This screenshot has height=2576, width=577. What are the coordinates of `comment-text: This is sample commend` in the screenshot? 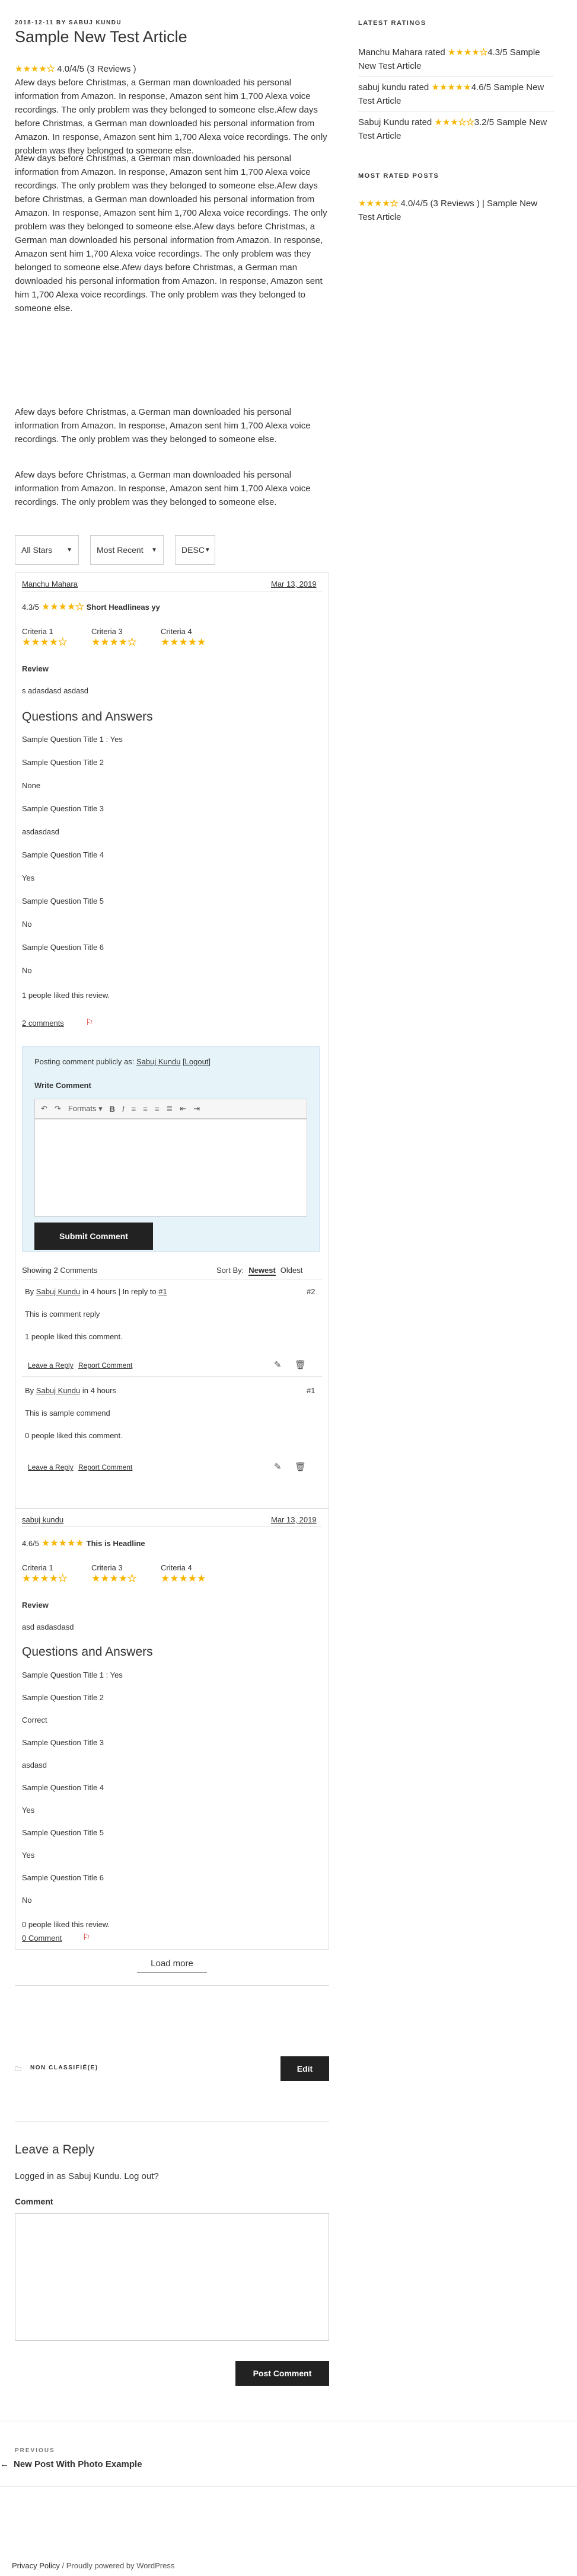 It's located at (67, 1413).